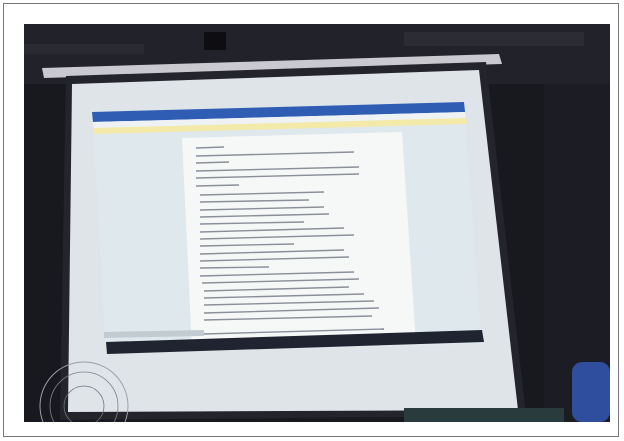 The height and width of the screenshot is (441, 624). I want to click on ceiling-beam-left, so click(84, 49).